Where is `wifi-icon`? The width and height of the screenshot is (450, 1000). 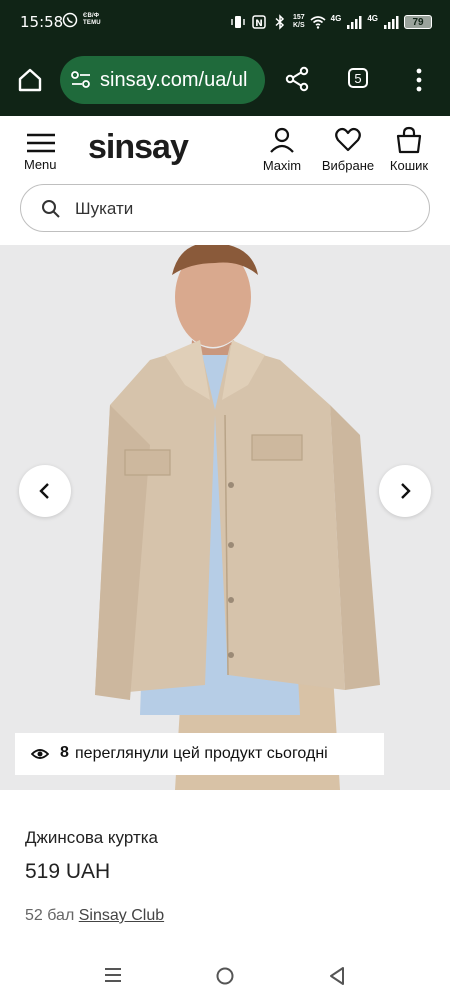
wifi-icon is located at coordinates (318, 22).